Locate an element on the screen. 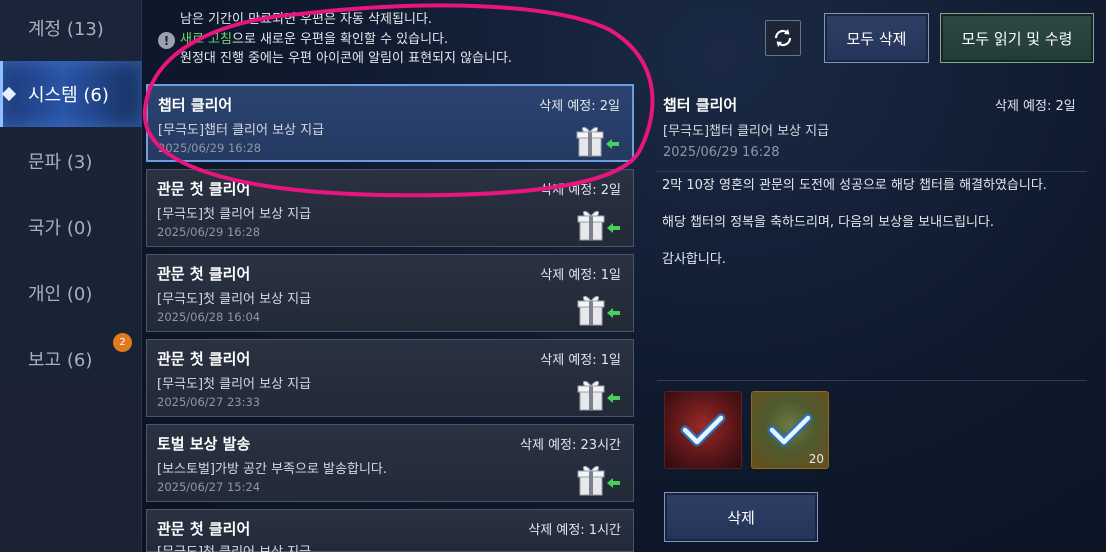 This screenshot has height=552, width=1106. read-all-receive-button: 모두 읽기 및 수령 is located at coordinates (1017, 38).